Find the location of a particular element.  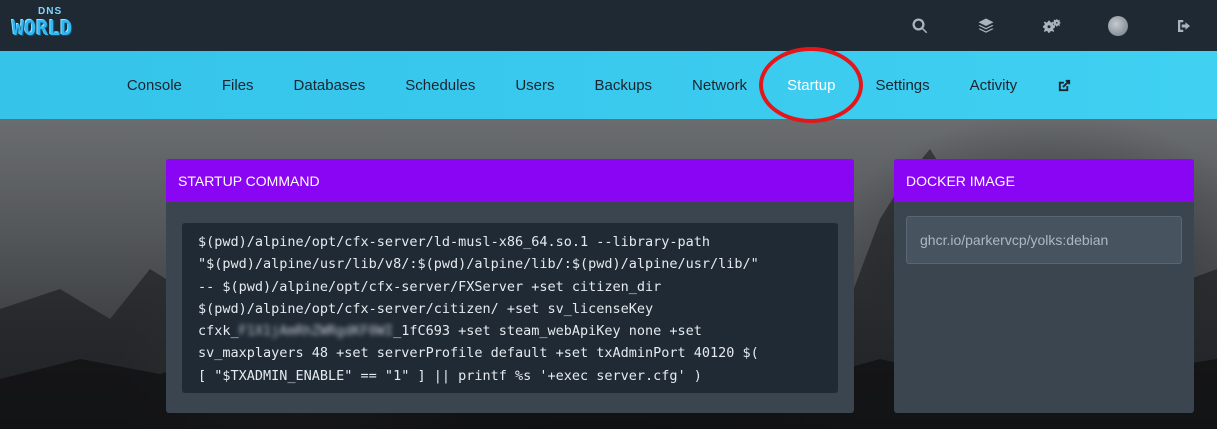

tab-databases: Databases is located at coordinates (330, 85).